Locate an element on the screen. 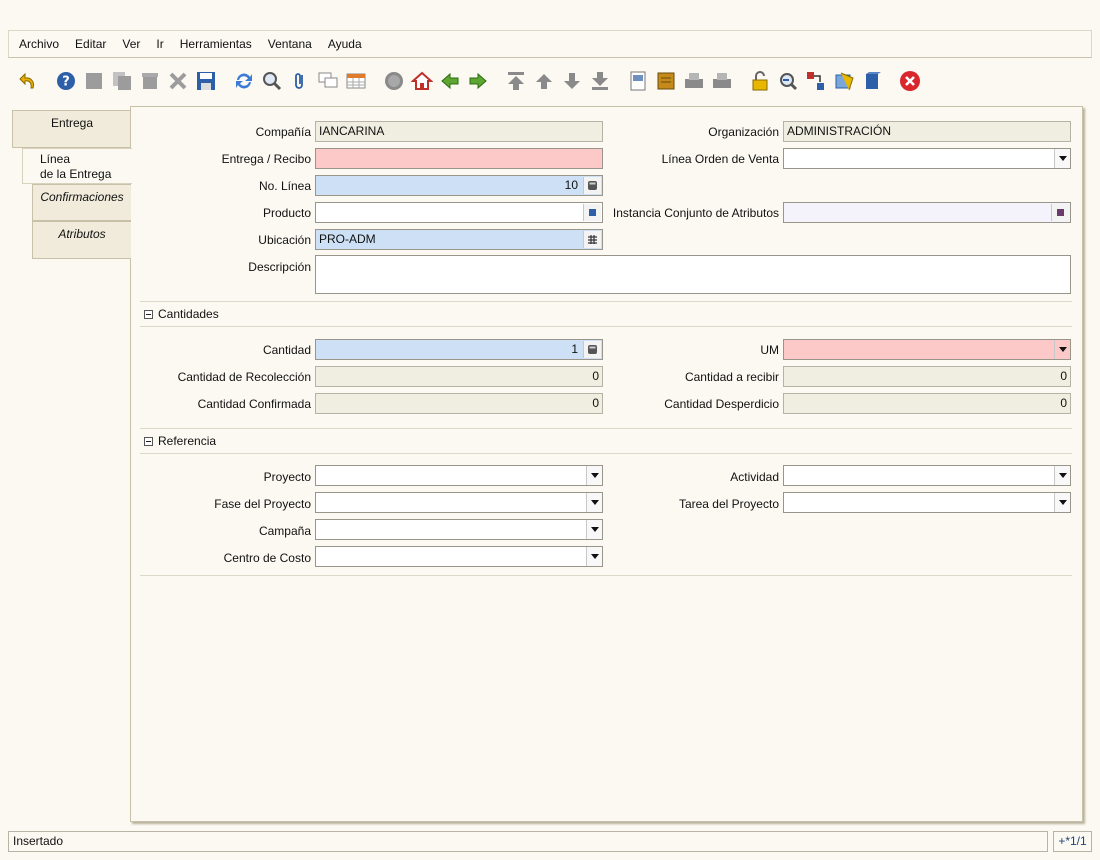 The image size is (1100, 860). grid-toggle-icon is located at coordinates (356, 81).